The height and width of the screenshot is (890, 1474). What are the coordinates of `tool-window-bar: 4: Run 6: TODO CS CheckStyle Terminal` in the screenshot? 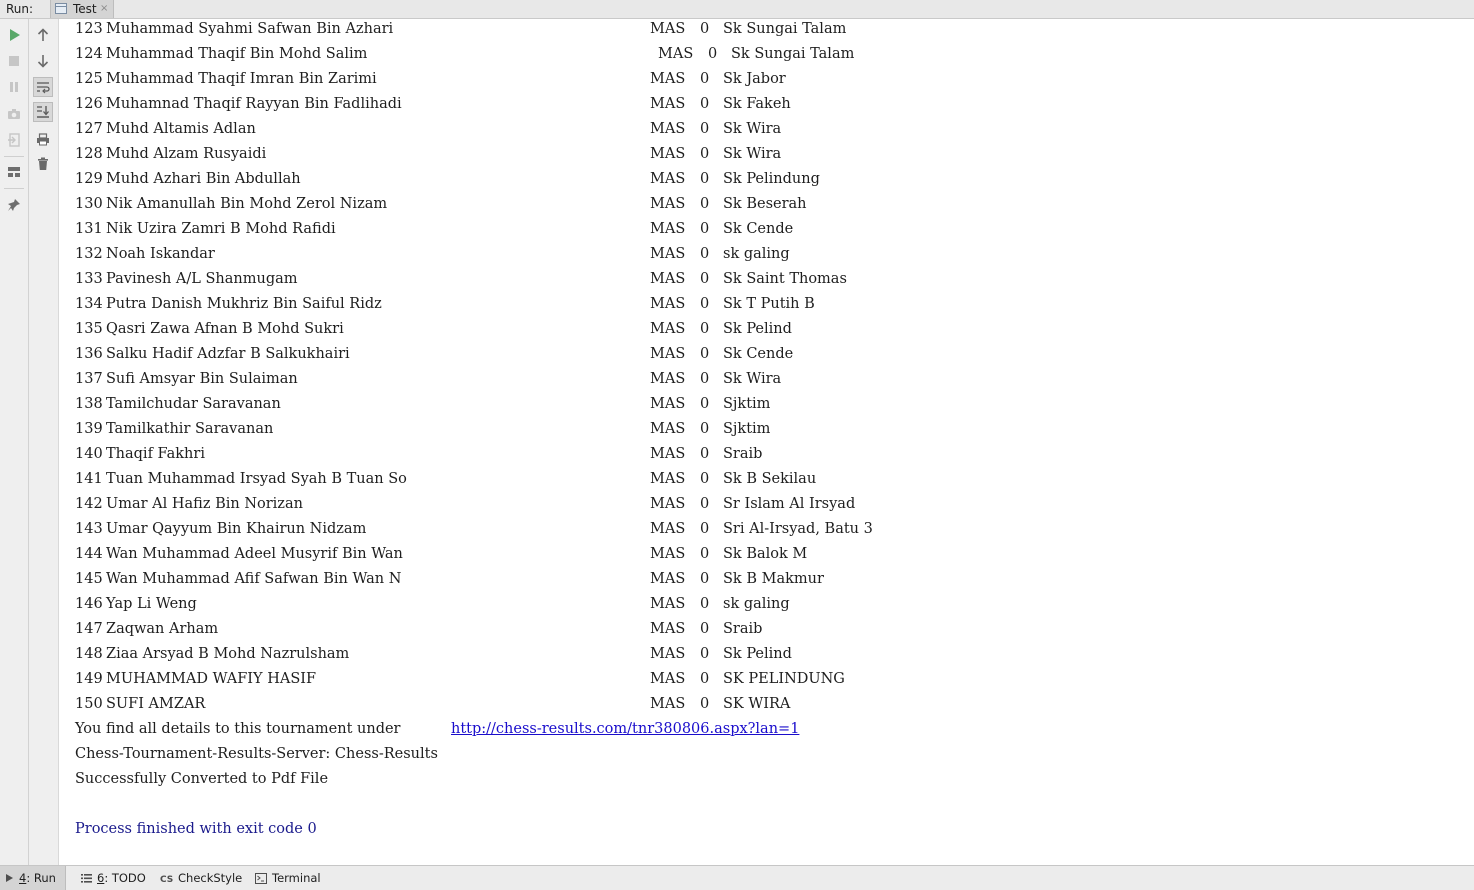 It's located at (737, 877).